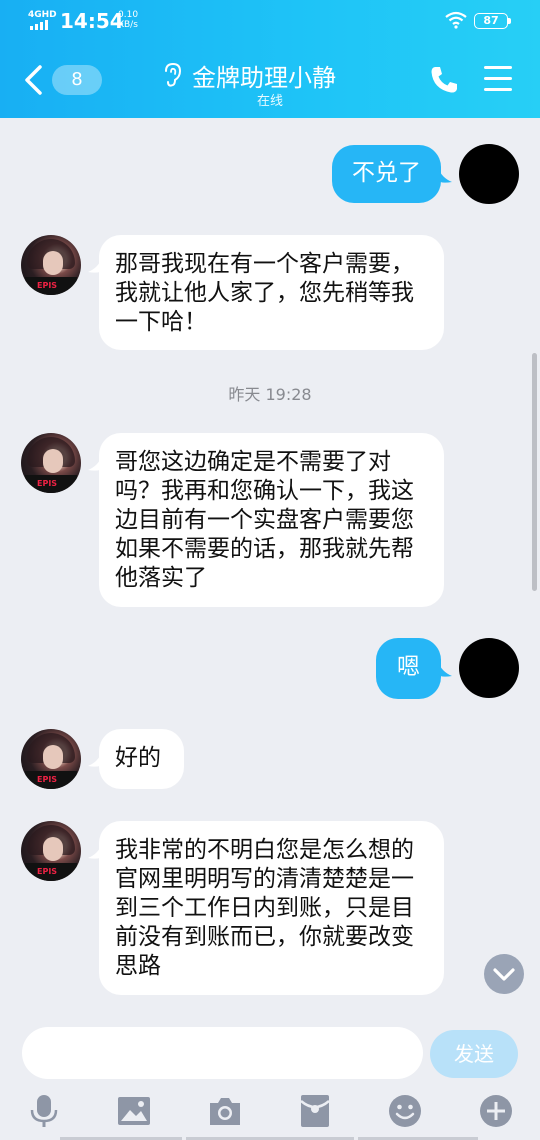 The width and height of the screenshot is (540, 1140). What do you see at coordinates (173, 74) in the screenshot?
I see `ear-icon` at bounding box center [173, 74].